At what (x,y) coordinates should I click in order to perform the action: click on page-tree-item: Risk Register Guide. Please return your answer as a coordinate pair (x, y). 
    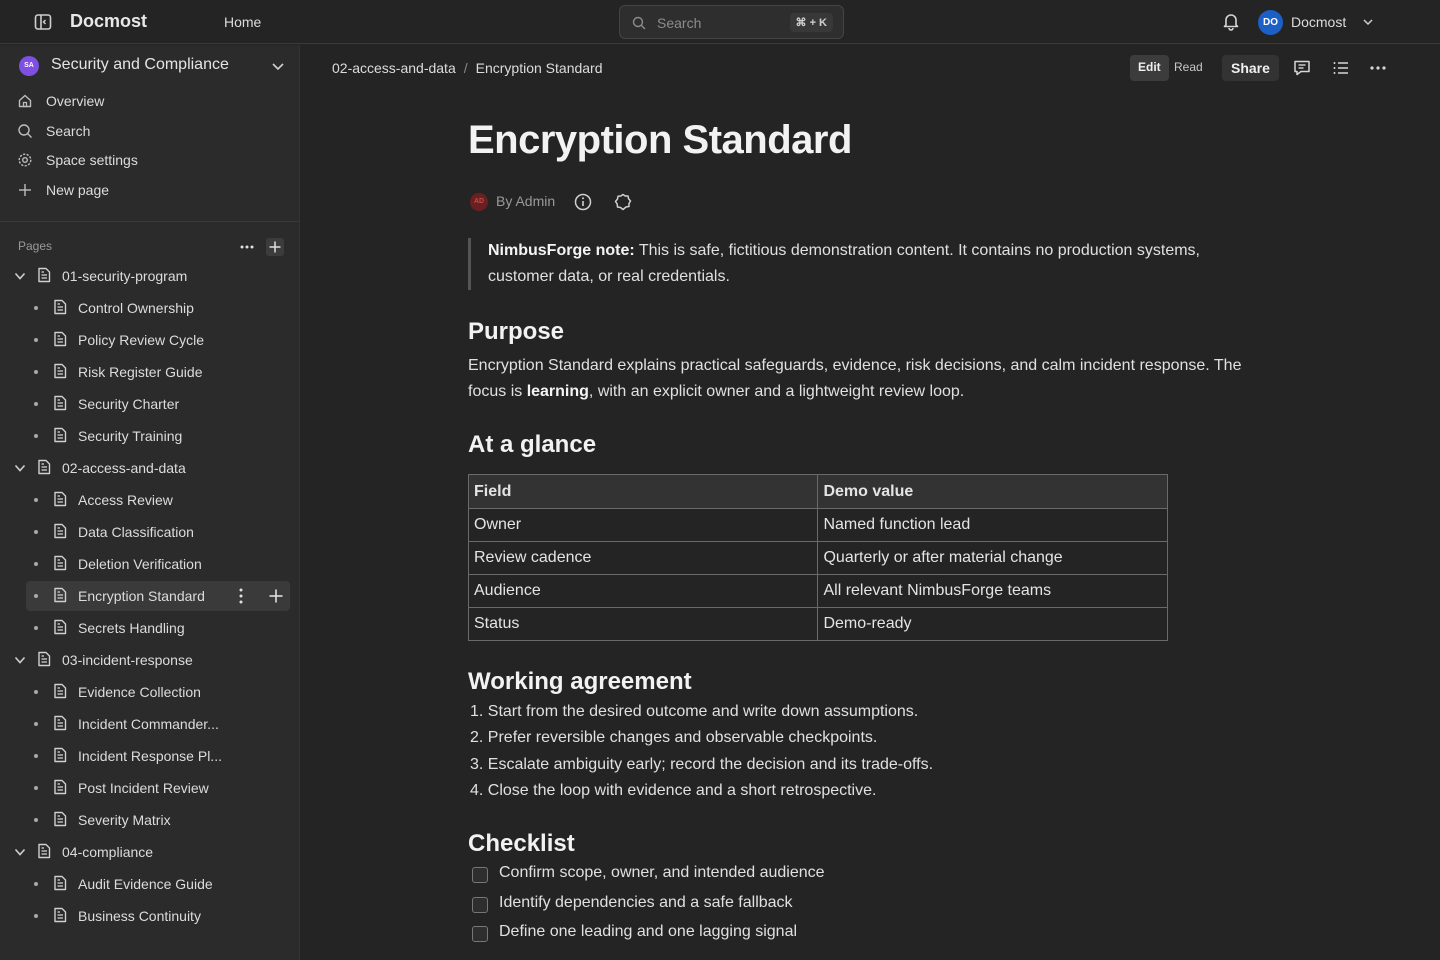
    Looking at the image, I should click on (149, 372).